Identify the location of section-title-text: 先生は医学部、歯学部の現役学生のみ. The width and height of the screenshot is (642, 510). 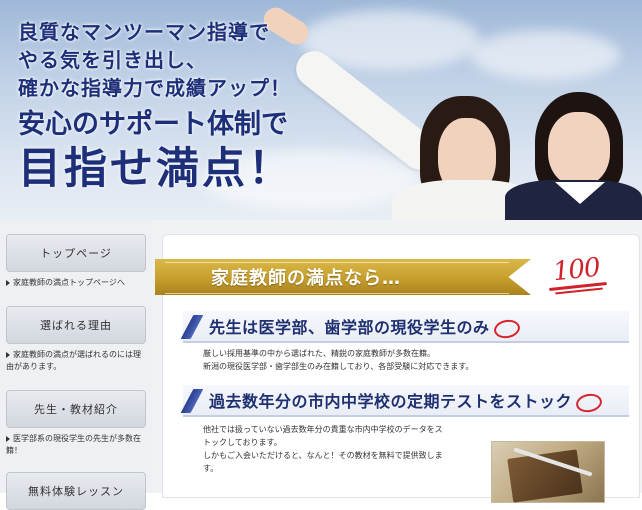
(349, 327).